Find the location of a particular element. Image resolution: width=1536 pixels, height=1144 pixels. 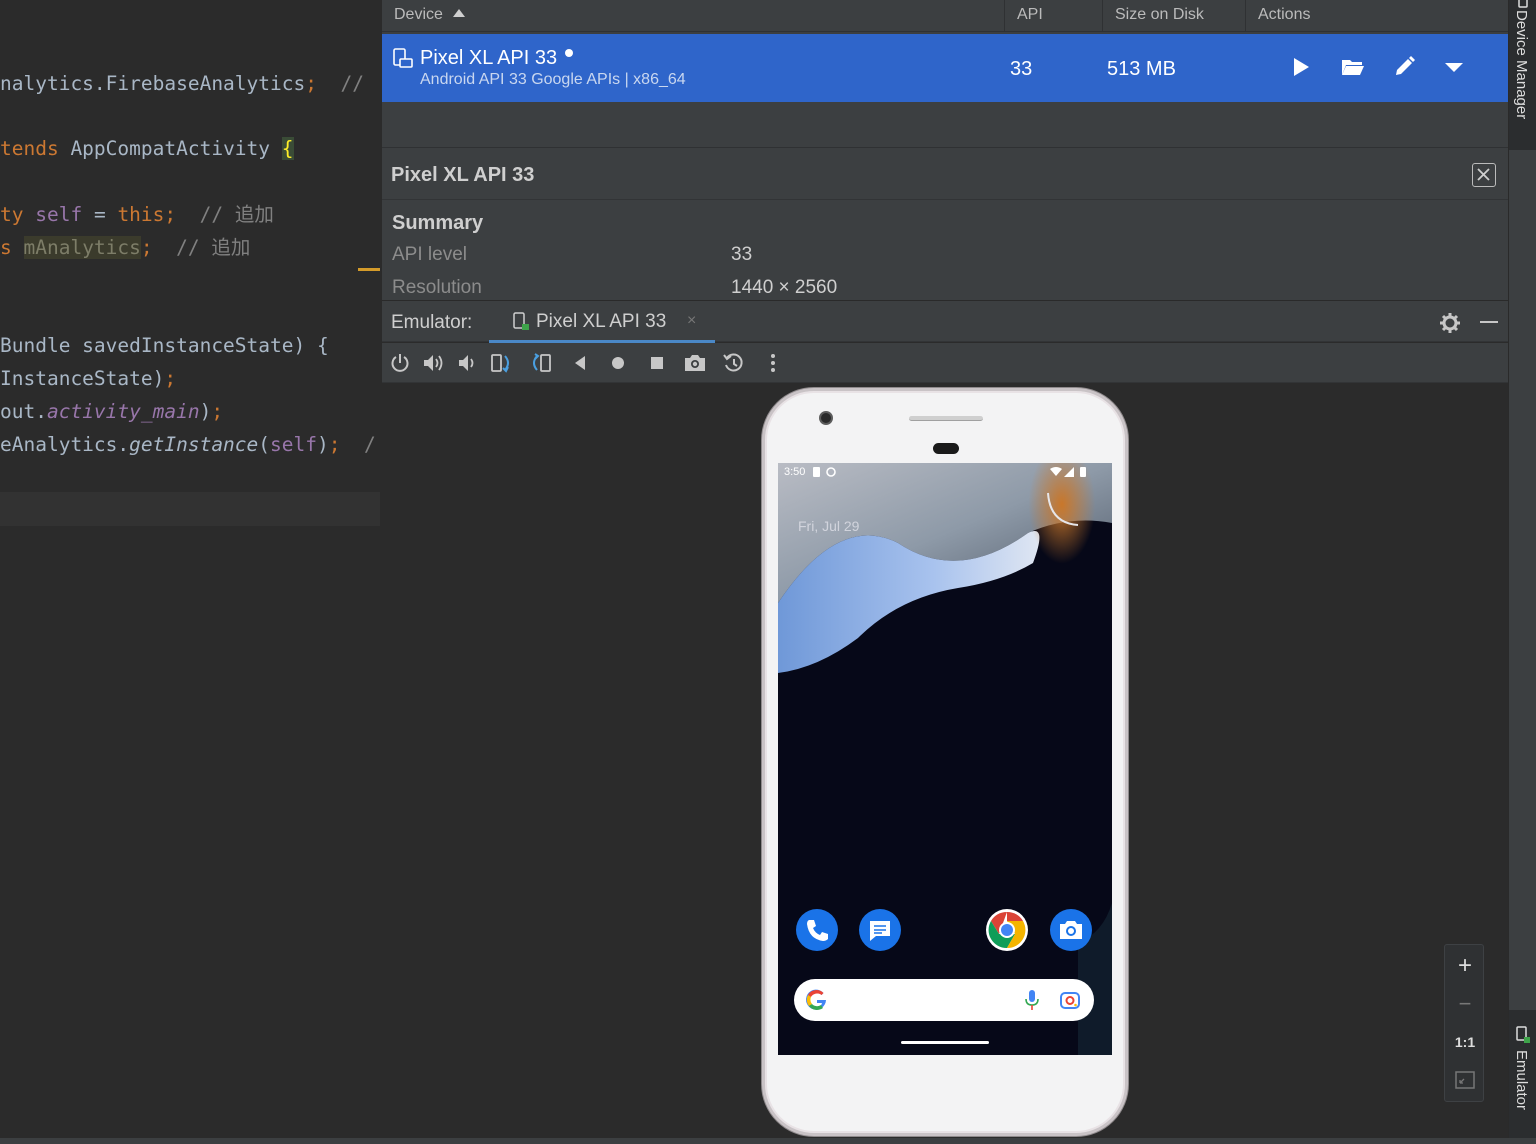

virtual-device-icon is located at coordinates (403, 58).